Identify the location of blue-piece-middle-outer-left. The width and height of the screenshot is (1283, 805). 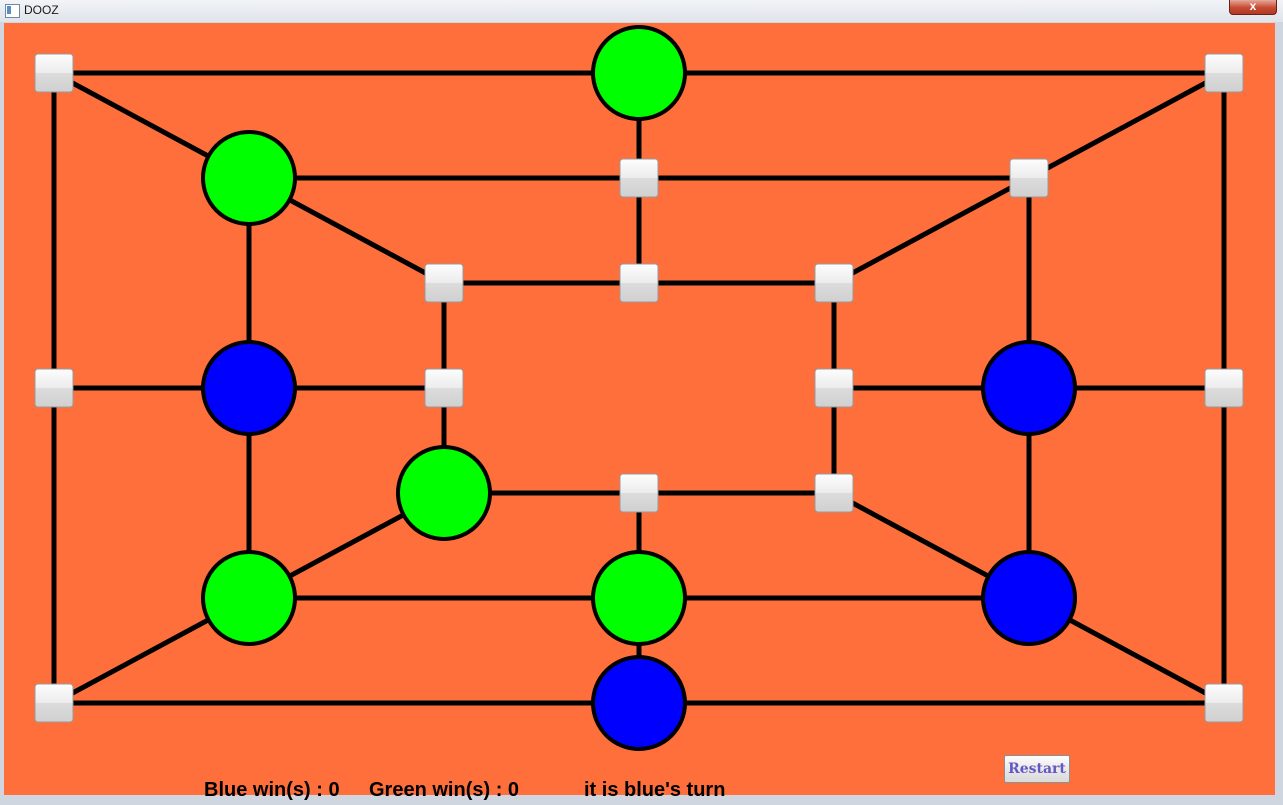
(249, 388).